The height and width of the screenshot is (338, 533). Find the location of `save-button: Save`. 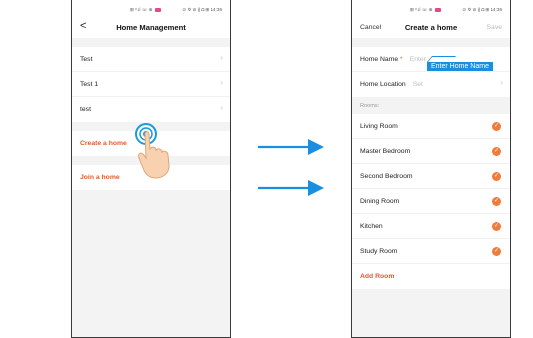

save-button: Save is located at coordinates (495, 27).